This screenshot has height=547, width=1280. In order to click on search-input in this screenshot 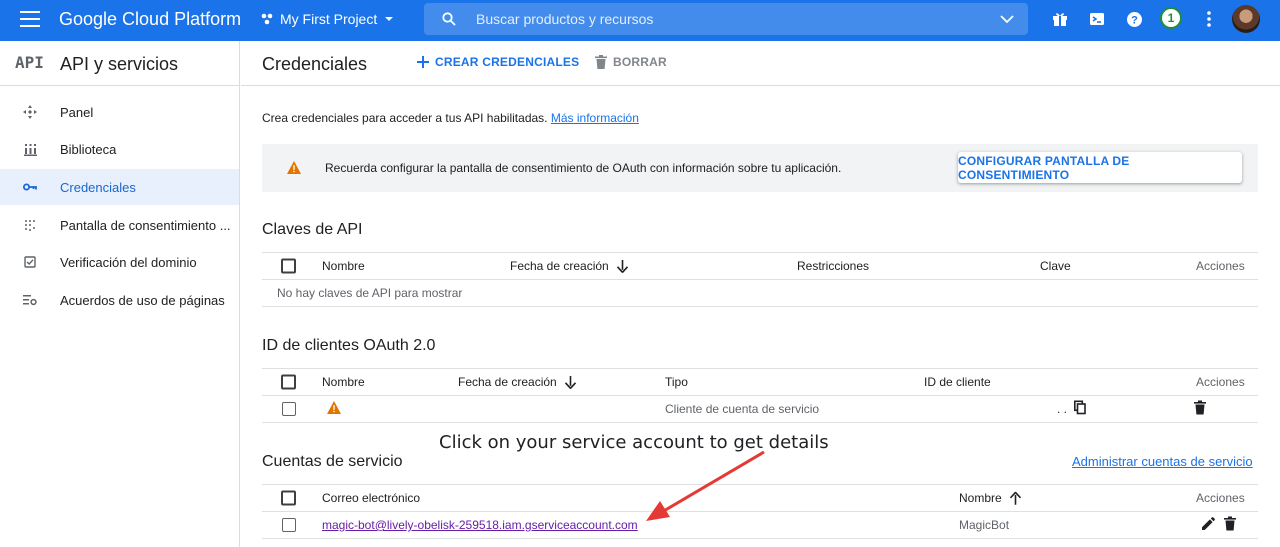, I will do `click(738, 19)`.